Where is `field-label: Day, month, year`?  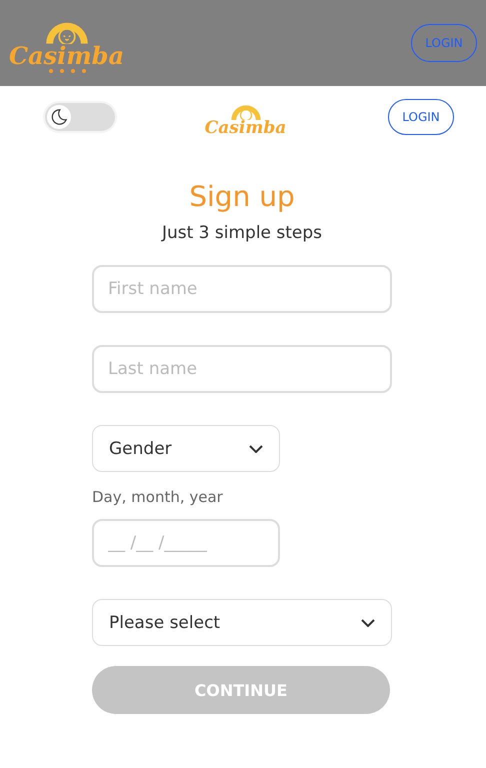 field-label: Day, month, year is located at coordinates (157, 497).